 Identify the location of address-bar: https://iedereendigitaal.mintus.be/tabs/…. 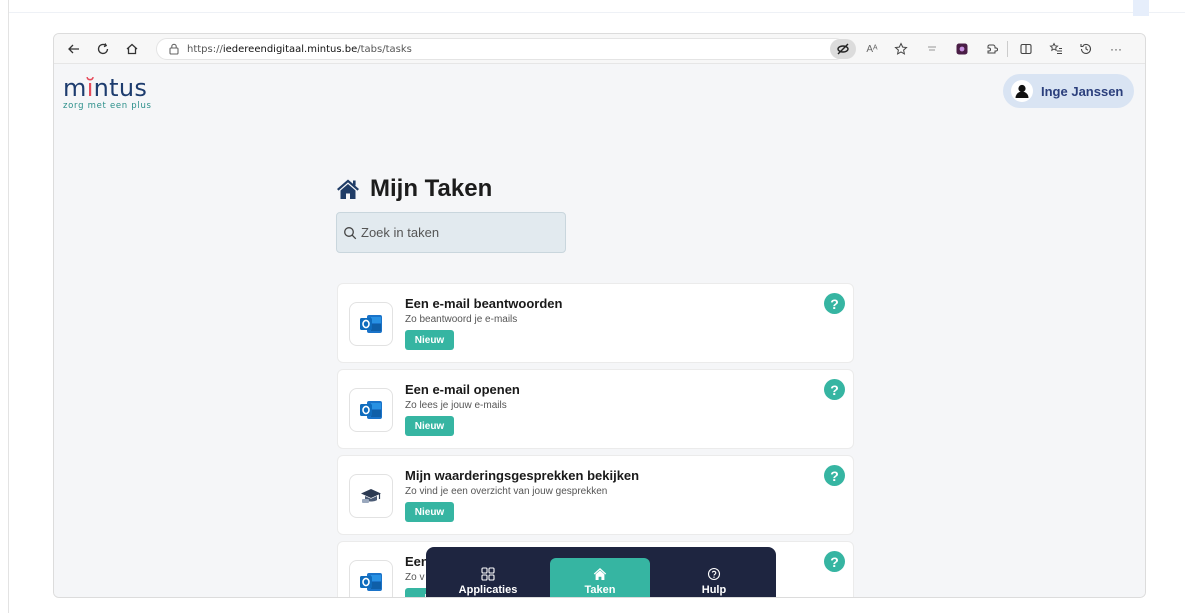
(501, 49).